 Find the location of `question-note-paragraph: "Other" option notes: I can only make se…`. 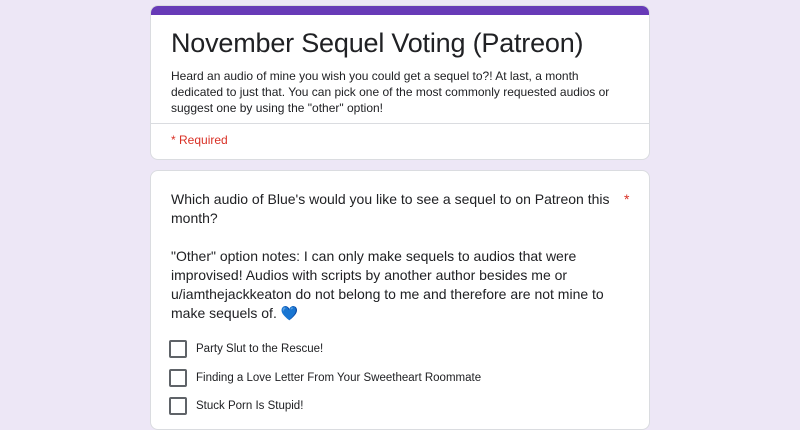

question-note-paragraph: "Other" option notes: I can only make se… is located at coordinates (391, 285).